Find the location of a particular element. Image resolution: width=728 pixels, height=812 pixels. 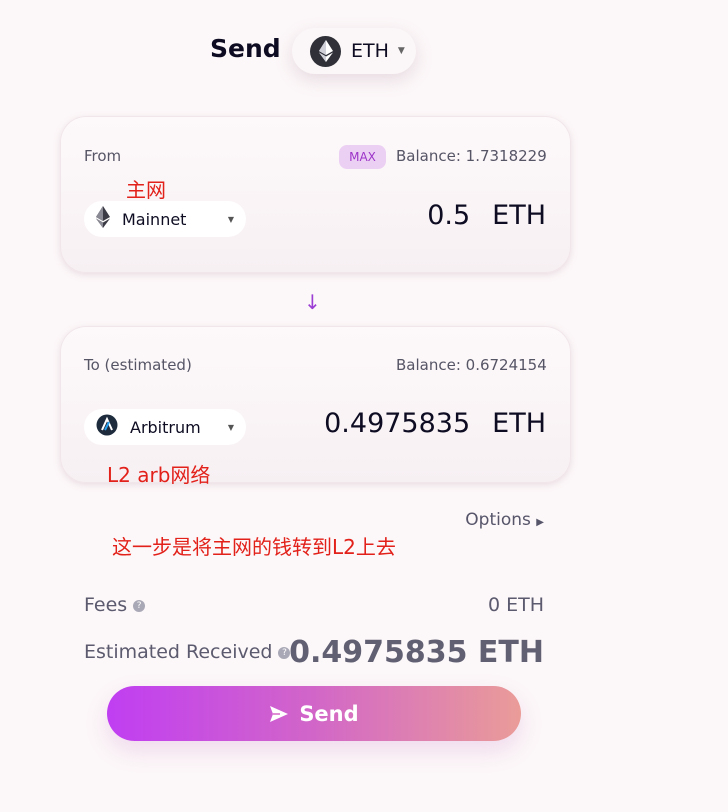

max-button: MAX is located at coordinates (362, 157).